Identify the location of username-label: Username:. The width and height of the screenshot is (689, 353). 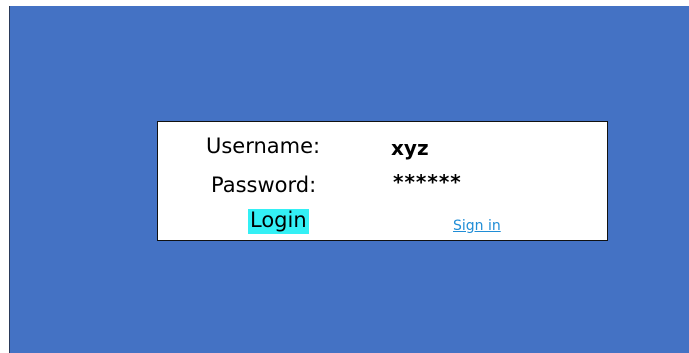
(263, 146).